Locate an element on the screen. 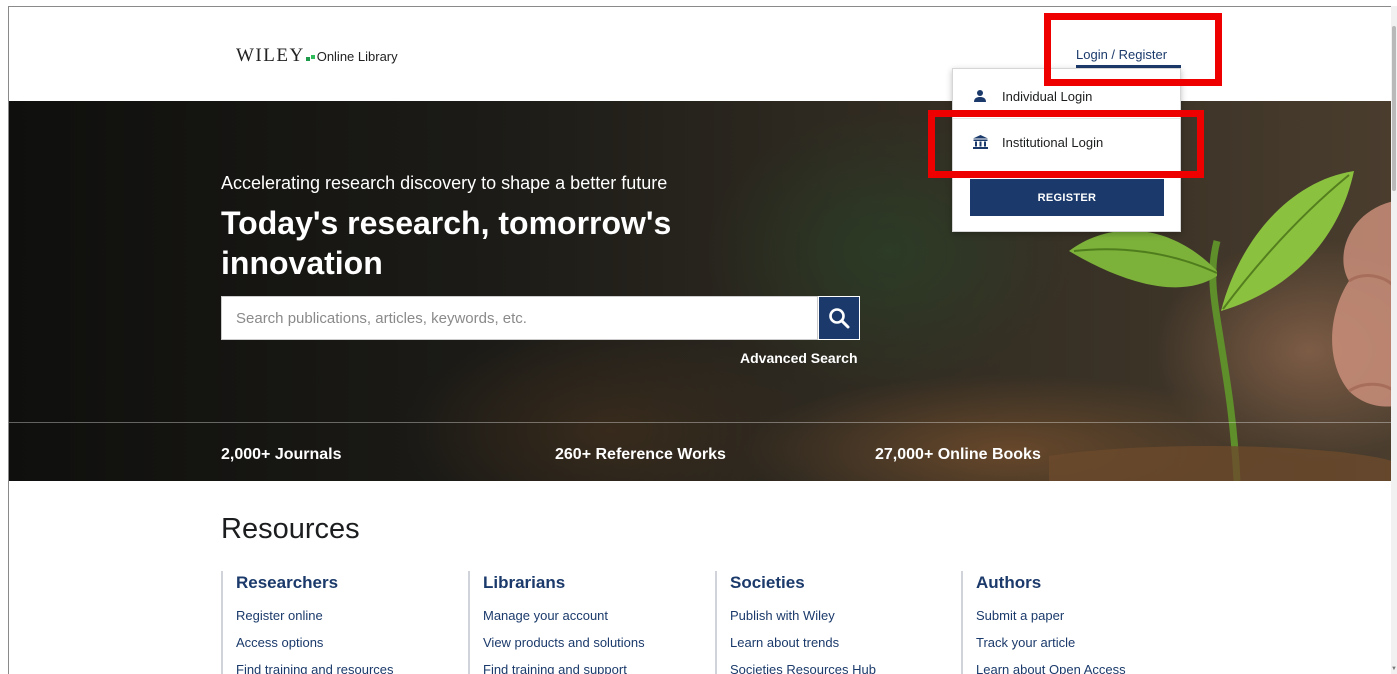 This screenshot has height=674, width=1397. register-button: REGISTER is located at coordinates (1067, 197).